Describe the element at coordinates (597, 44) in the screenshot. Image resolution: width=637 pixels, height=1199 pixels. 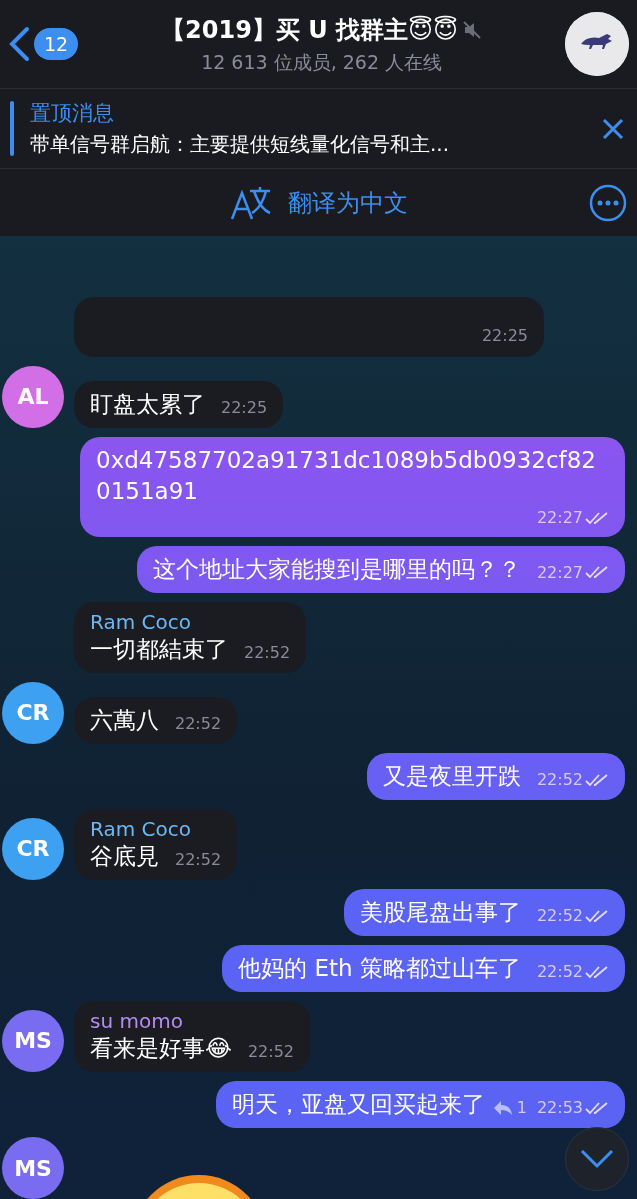
I see `group-avatar` at that location.